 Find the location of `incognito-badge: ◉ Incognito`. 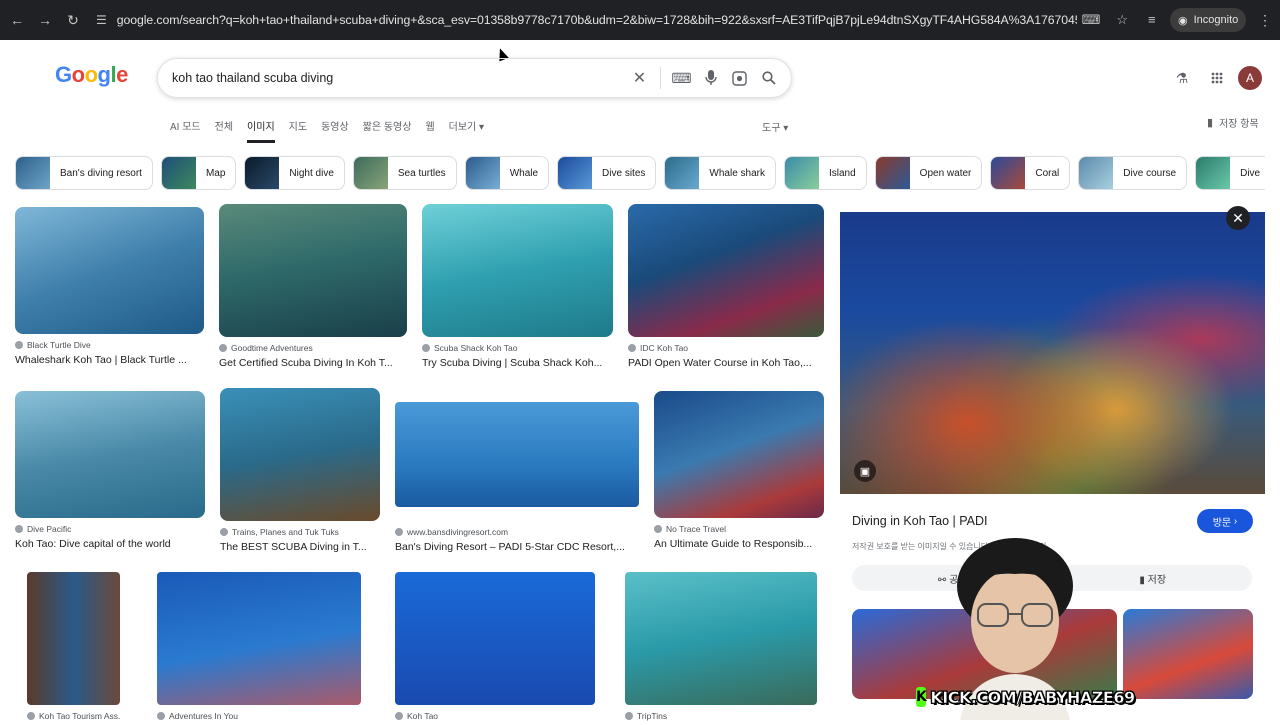

incognito-badge: ◉ Incognito is located at coordinates (1208, 20).